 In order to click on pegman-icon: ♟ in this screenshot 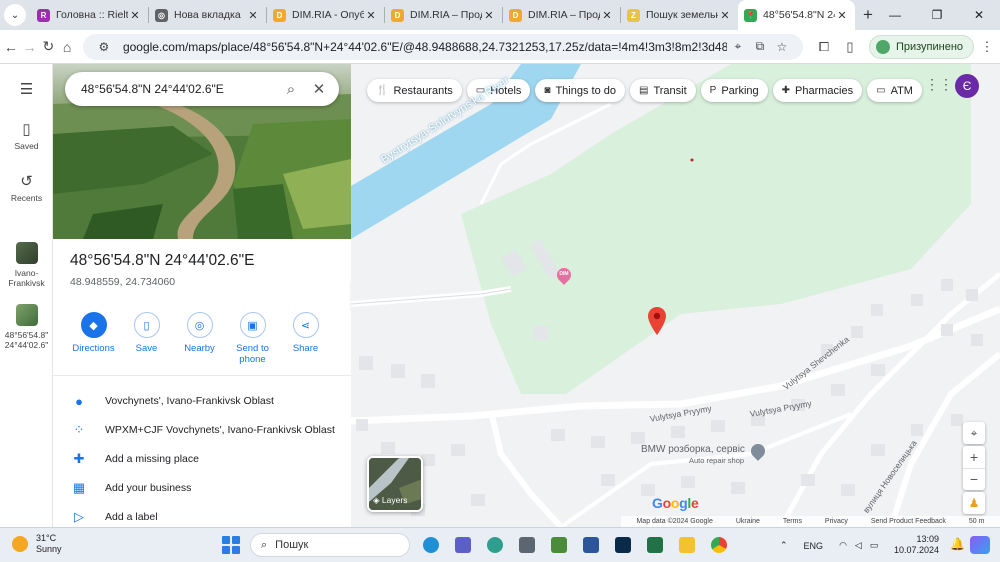, I will do `click(974, 503)`.